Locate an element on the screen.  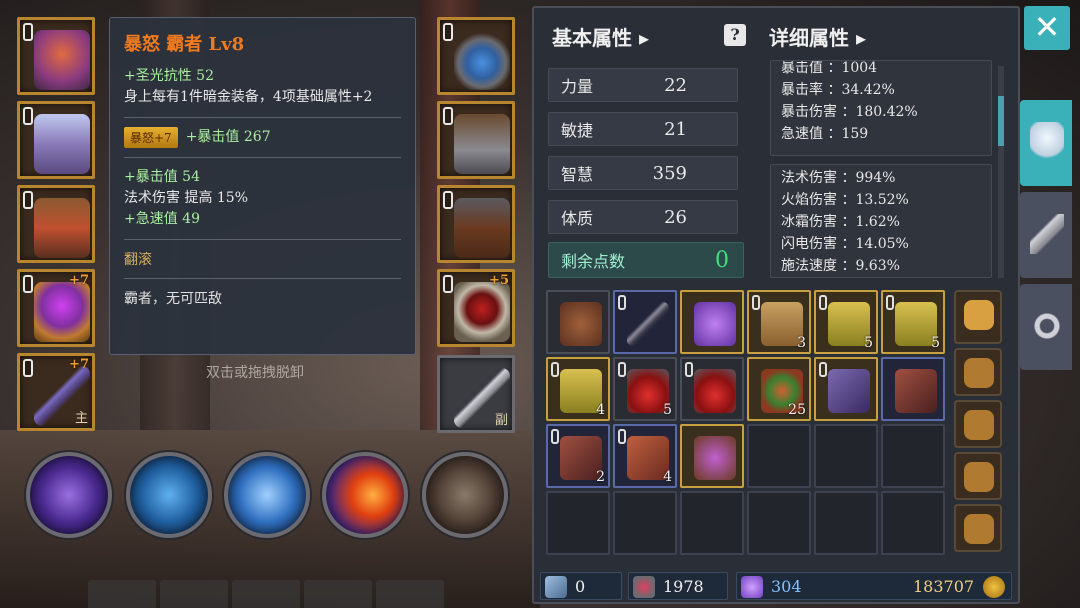
stat-wisdom: 智慧 359 is located at coordinates (643, 173).